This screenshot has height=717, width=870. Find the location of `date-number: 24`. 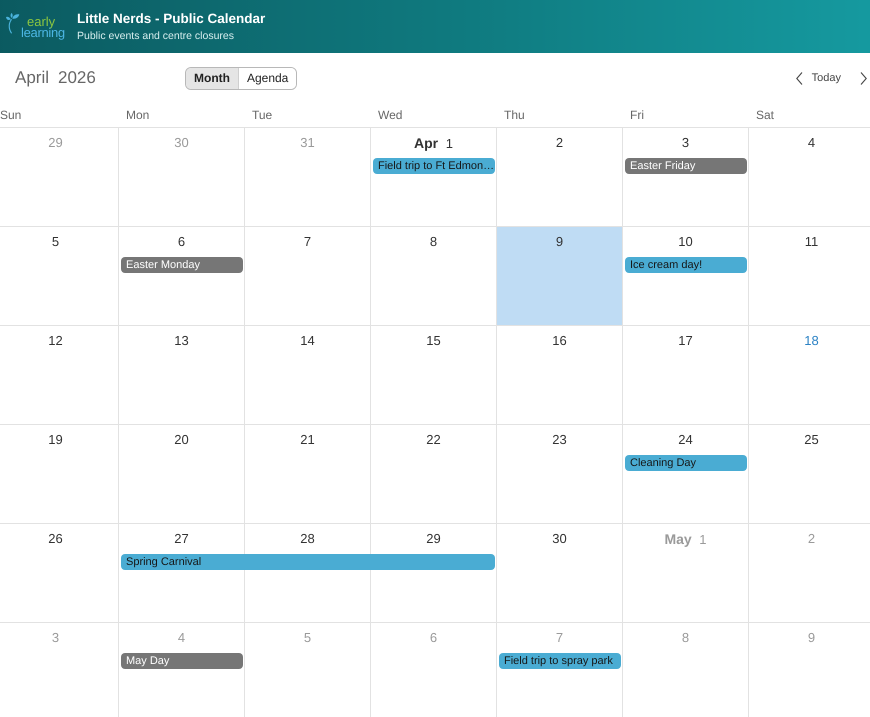

date-number: 24 is located at coordinates (685, 440).